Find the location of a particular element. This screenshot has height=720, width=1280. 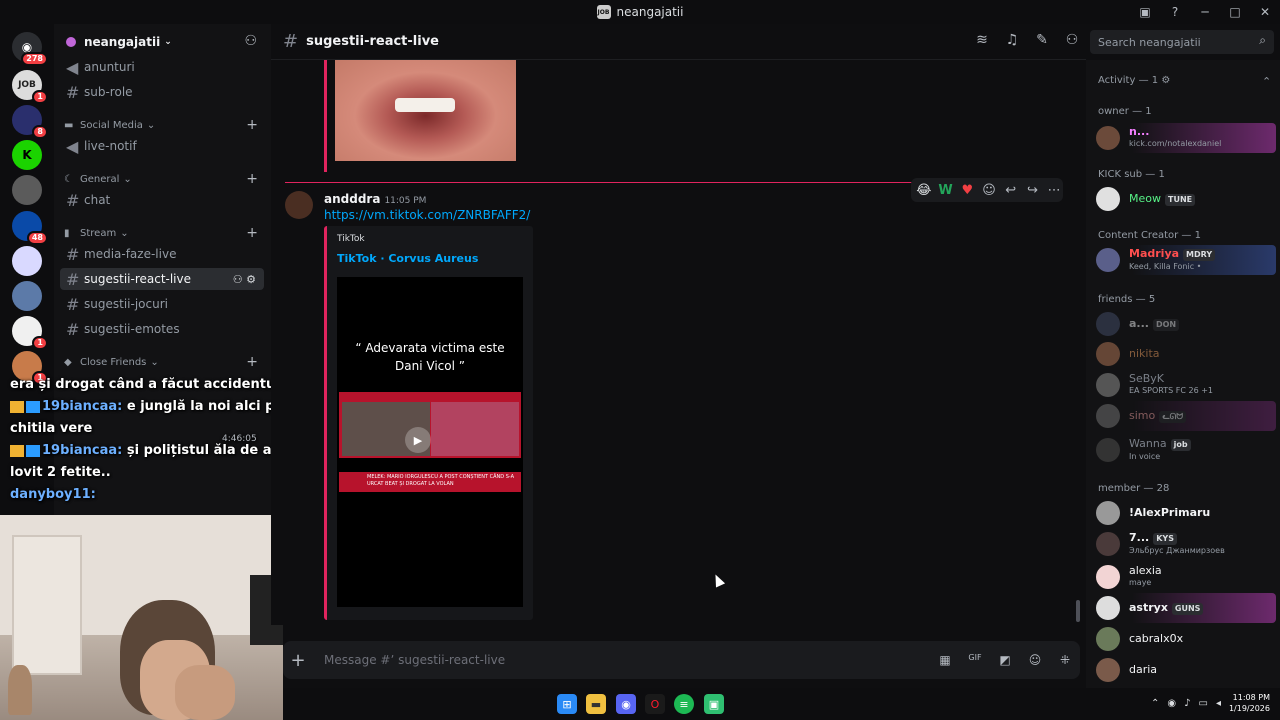

sticker-icon: ◩ is located at coordinates (1005, 660).